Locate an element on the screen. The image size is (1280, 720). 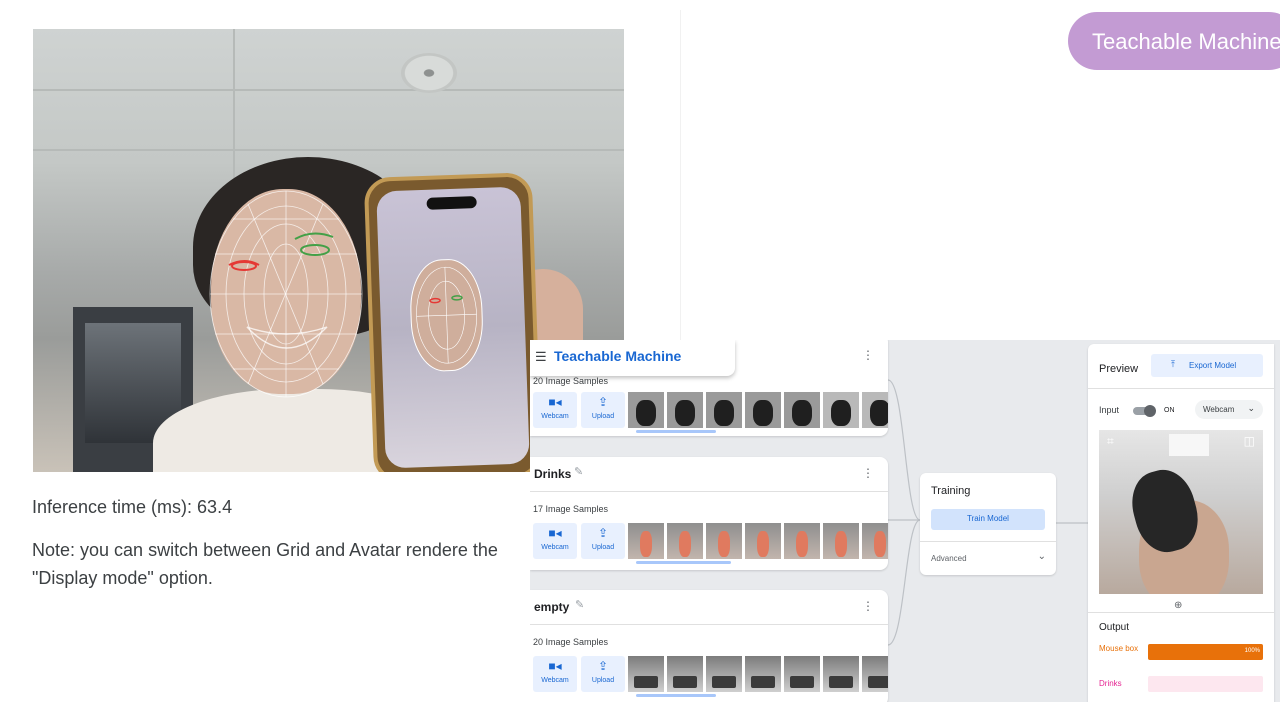
slide-divider is located at coordinates (680, 175).